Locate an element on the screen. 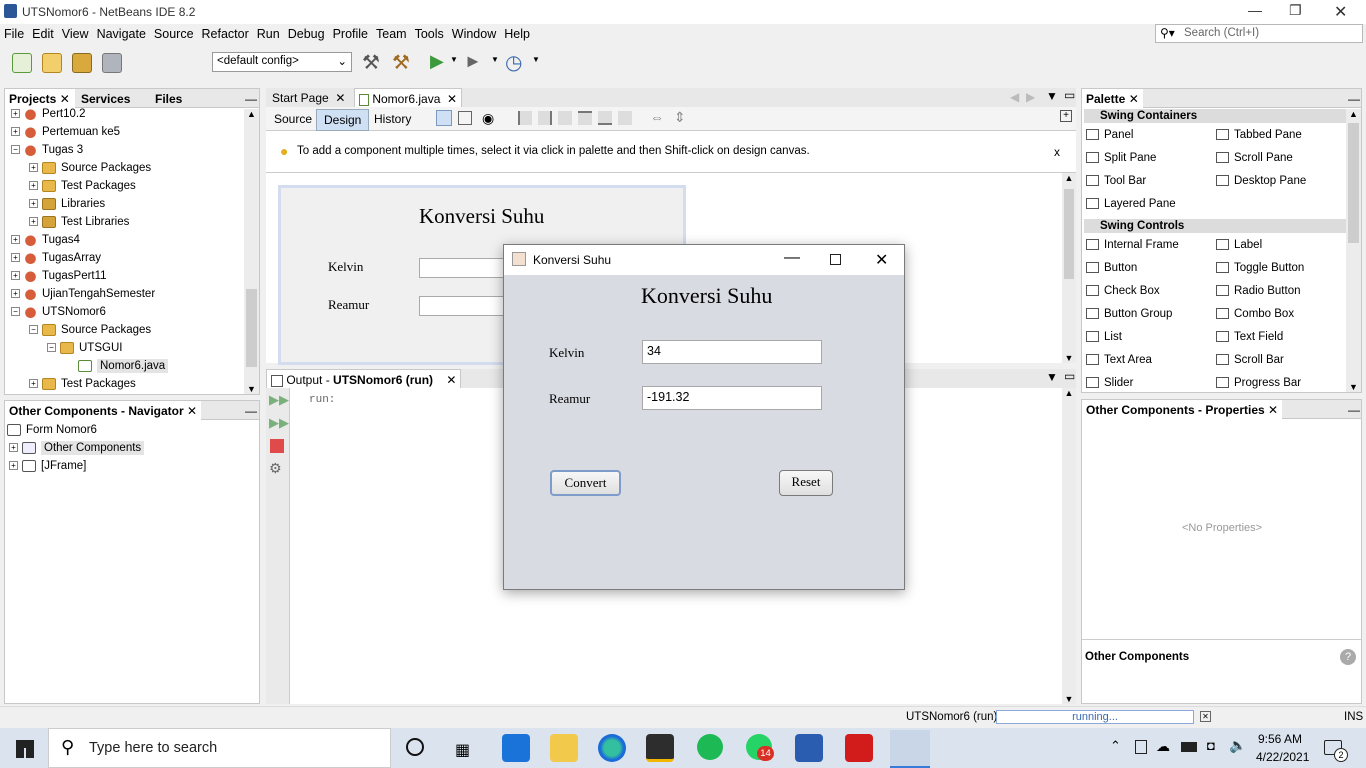  taskbar-search-box: ⚲ Type here to search is located at coordinates (219, 748).